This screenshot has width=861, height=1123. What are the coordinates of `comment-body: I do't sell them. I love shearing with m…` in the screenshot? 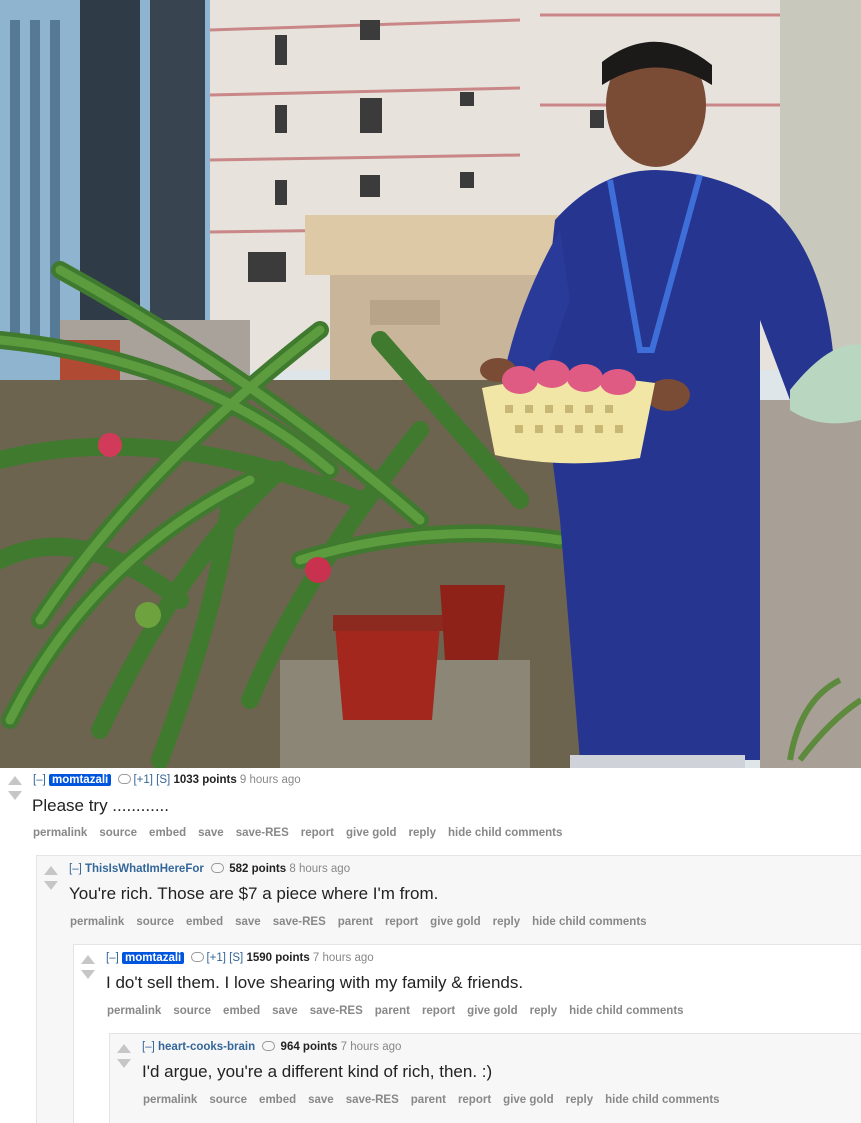 It's located at (315, 982).